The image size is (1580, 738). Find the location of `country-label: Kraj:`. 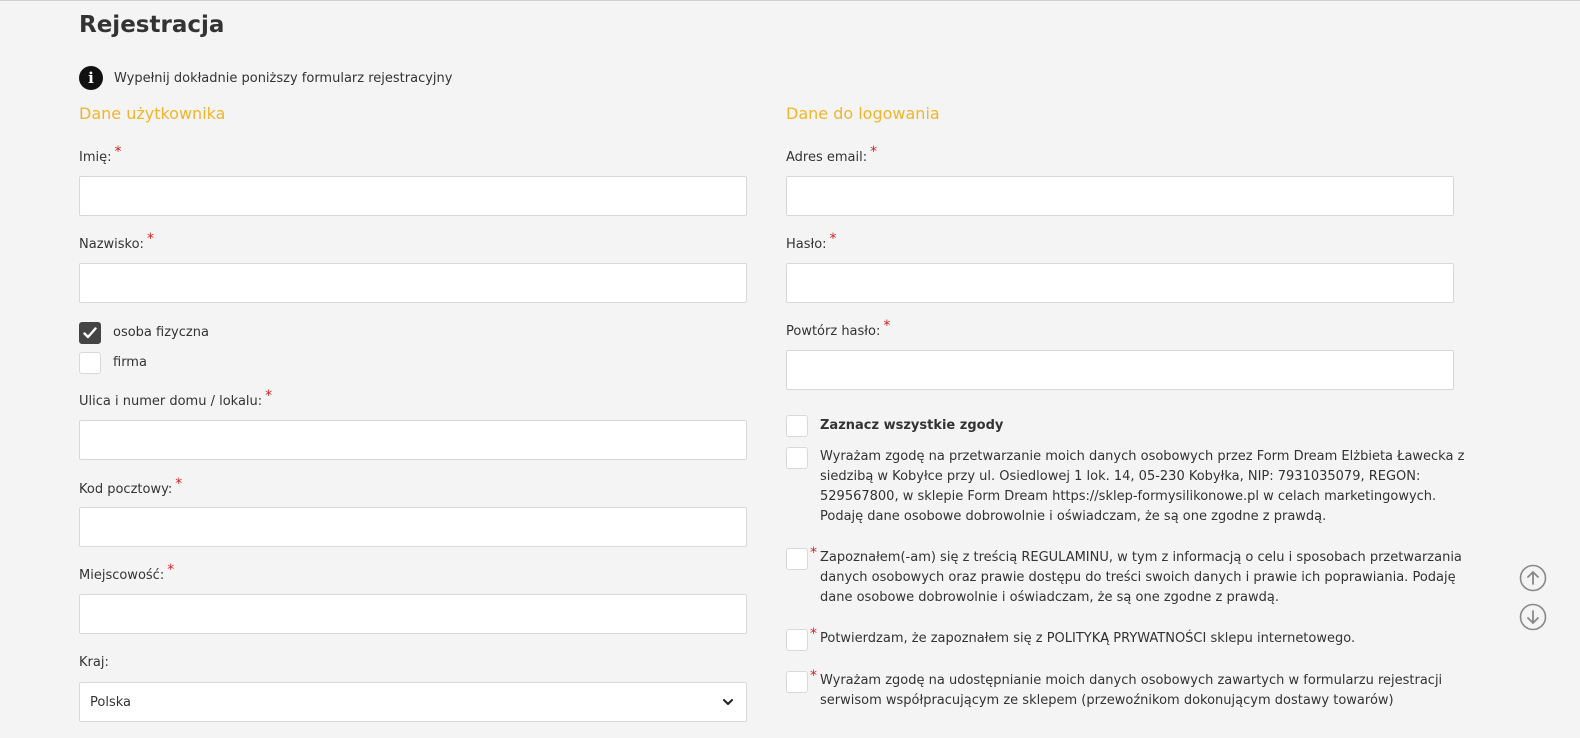

country-label: Kraj: is located at coordinates (94, 662).